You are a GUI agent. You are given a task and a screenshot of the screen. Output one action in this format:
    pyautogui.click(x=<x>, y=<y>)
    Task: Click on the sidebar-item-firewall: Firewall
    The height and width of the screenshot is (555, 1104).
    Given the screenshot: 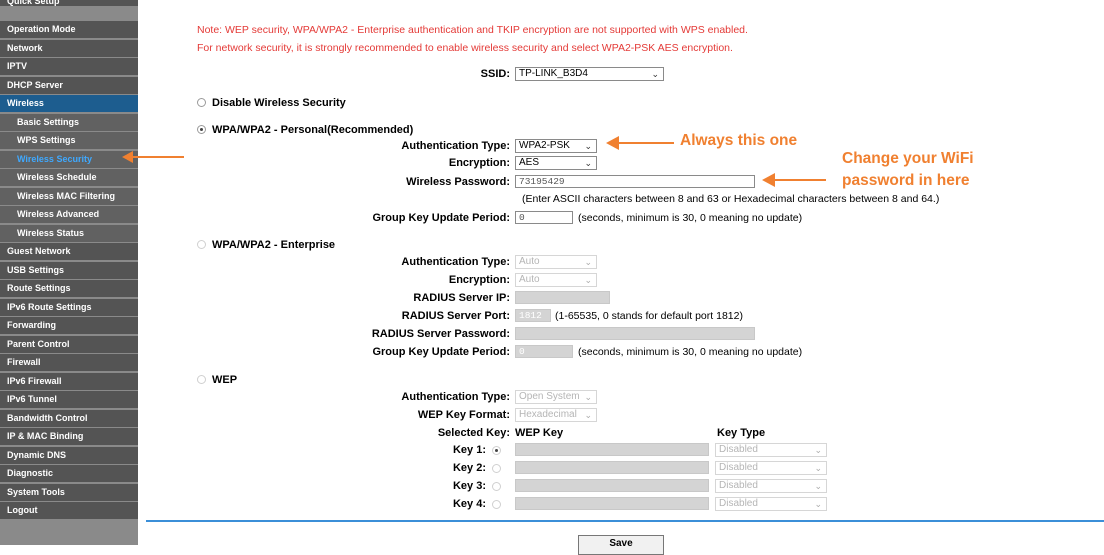 What is the action you would take?
    pyautogui.click(x=69, y=362)
    